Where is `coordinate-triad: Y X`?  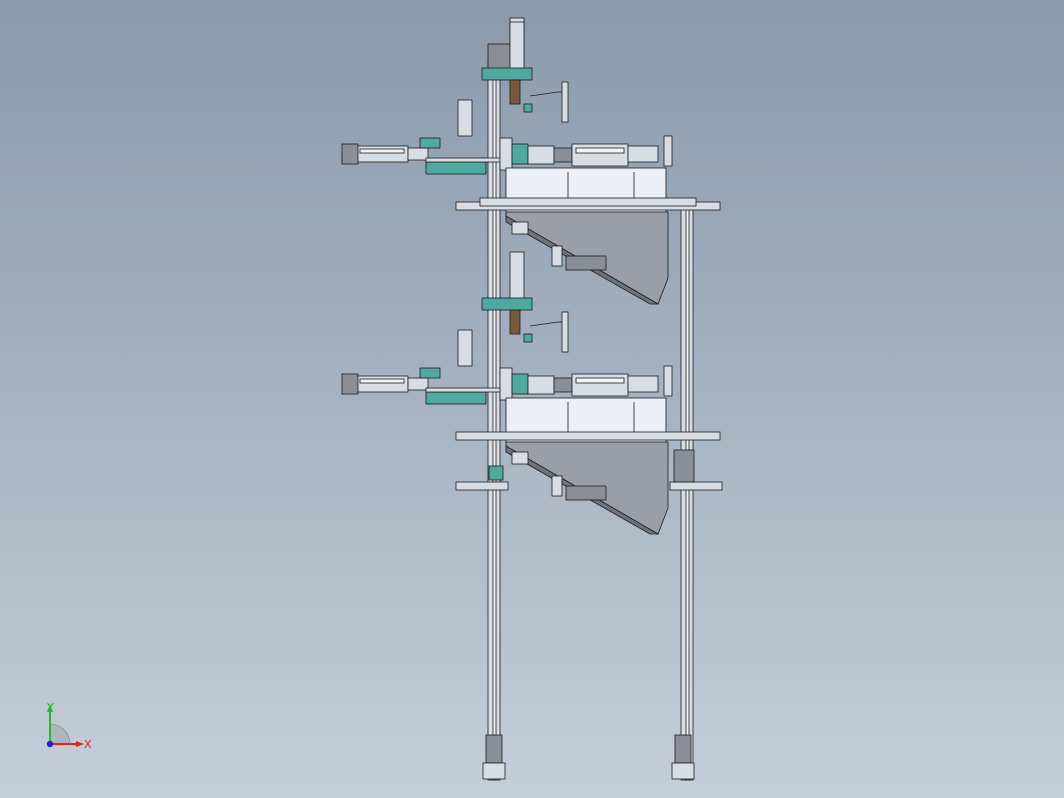 coordinate-triad: Y X is located at coordinates (68, 728).